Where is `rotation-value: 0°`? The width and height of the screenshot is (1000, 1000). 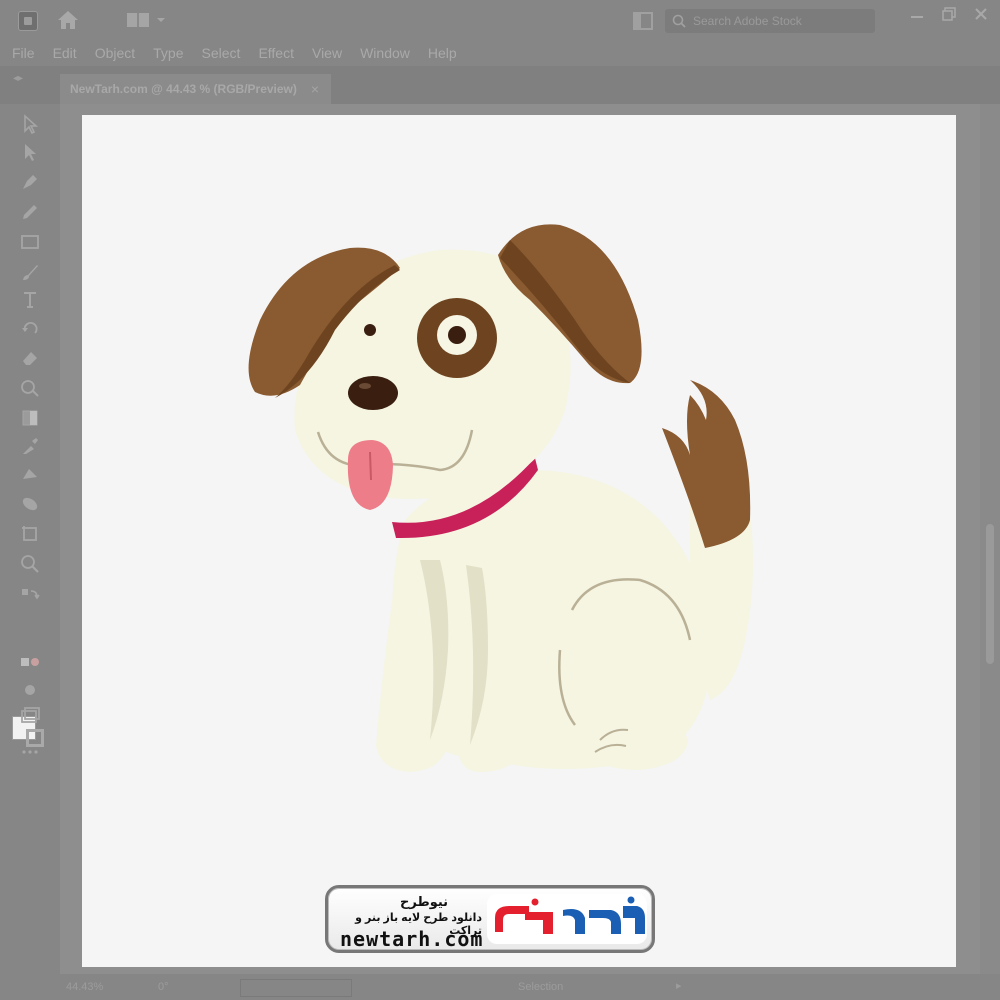 rotation-value: 0° is located at coordinates (163, 987).